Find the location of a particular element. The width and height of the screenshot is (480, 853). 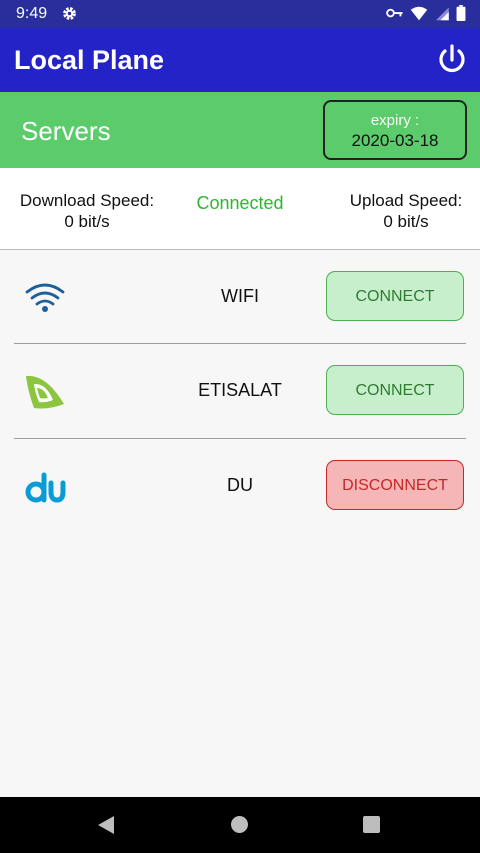

connect-button-wifi: CONNECT is located at coordinates (395, 296).